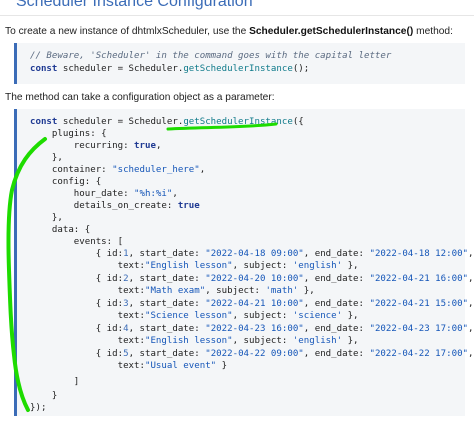 The image size is (474, 424). Describe the element at coordinates (38, 408) in the screenshot. I see `code-close-all: });` at that location.